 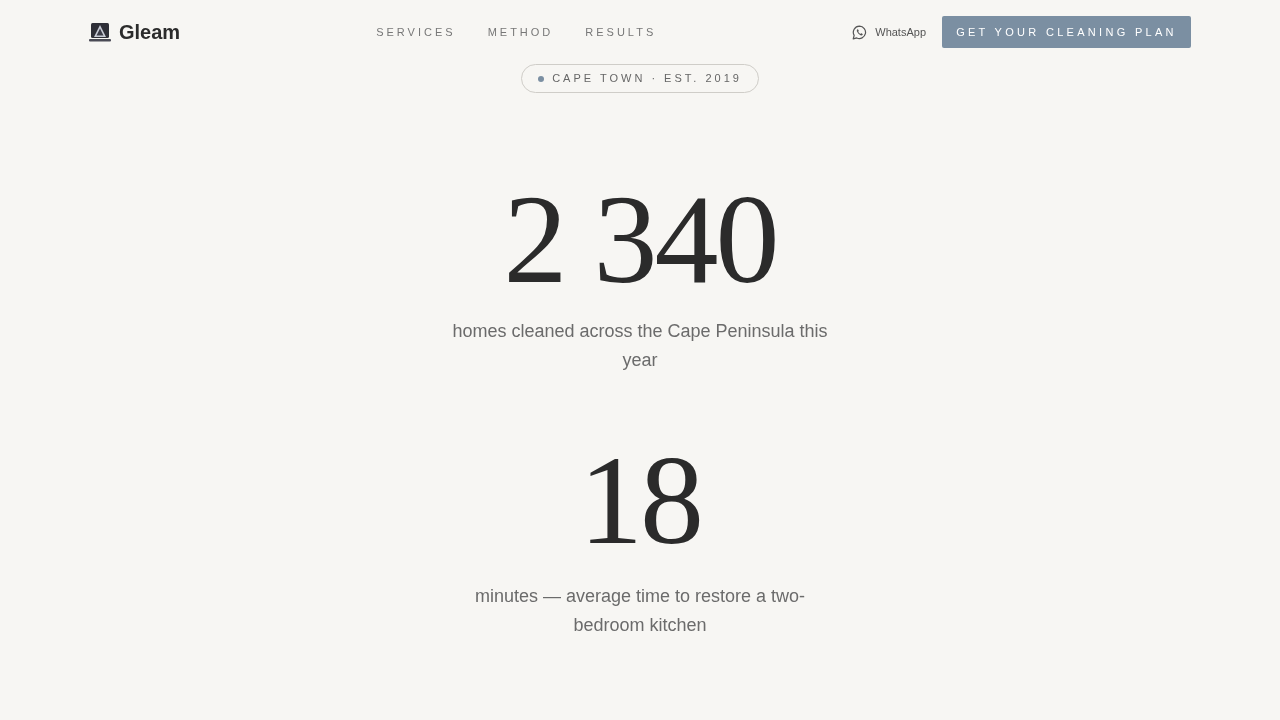 I want to click on stat-caption: homes cleaned across the Cape Peninsula this year, so click(x=640, y=346).